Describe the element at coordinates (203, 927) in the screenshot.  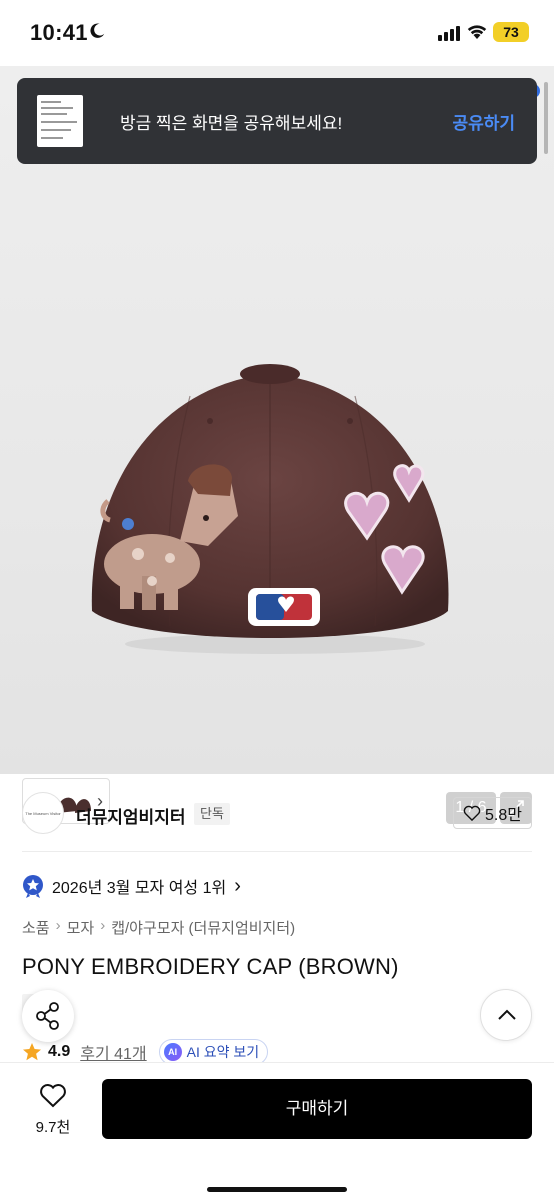
I see `breadcrumb-item: 캡/야구모자 (더뮤지엄비지터)` at that location.